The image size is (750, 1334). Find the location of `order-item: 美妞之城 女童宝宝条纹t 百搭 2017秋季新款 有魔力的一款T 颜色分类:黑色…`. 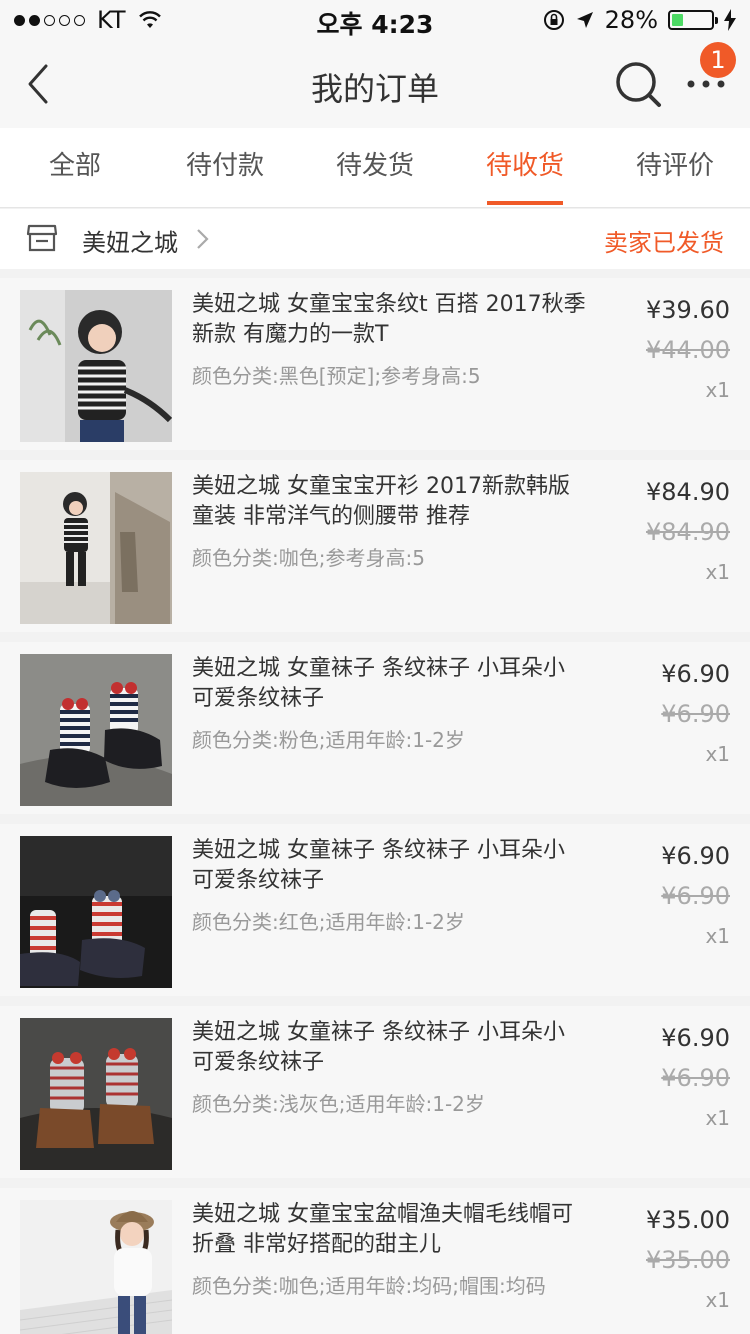

order-item: 美妞之城 女童宝宝条纹t 百搭 2017秋季新款 有魔力的一款T 颜色分类:黑色… is located at coordinates (375, 364).